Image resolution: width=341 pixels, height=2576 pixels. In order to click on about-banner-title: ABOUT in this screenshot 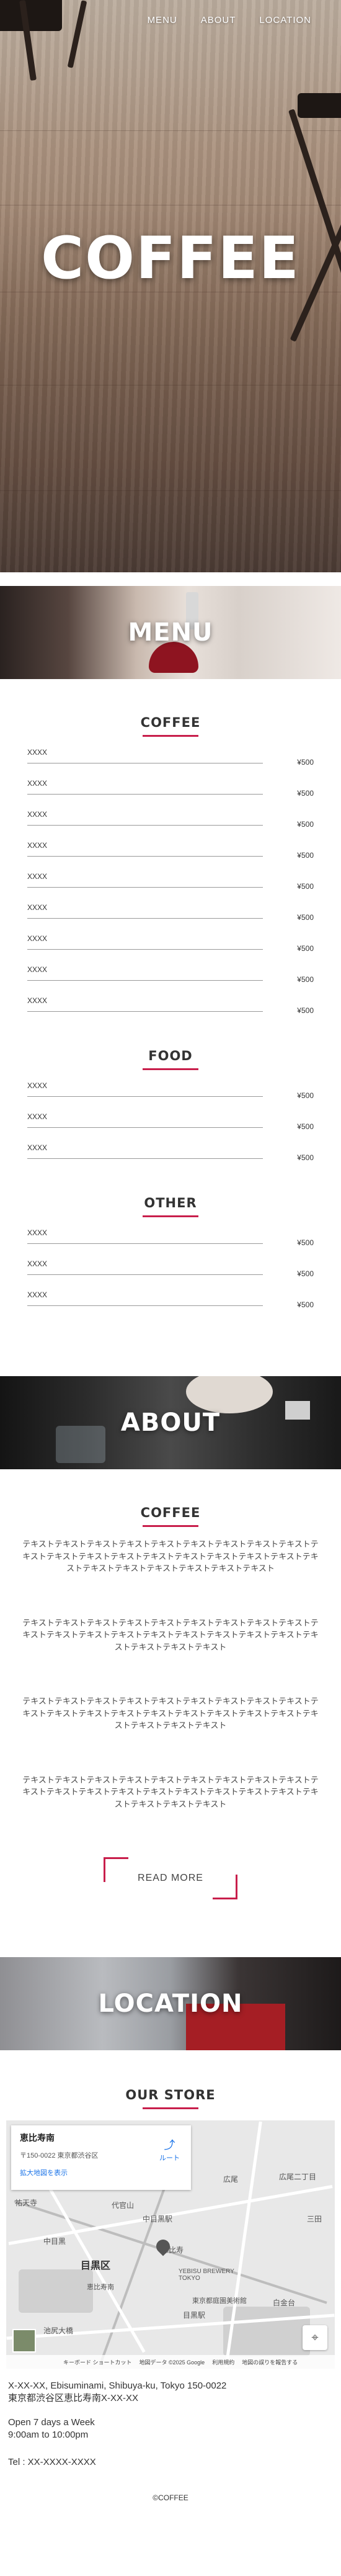, I will do `click(170, 1422)`.